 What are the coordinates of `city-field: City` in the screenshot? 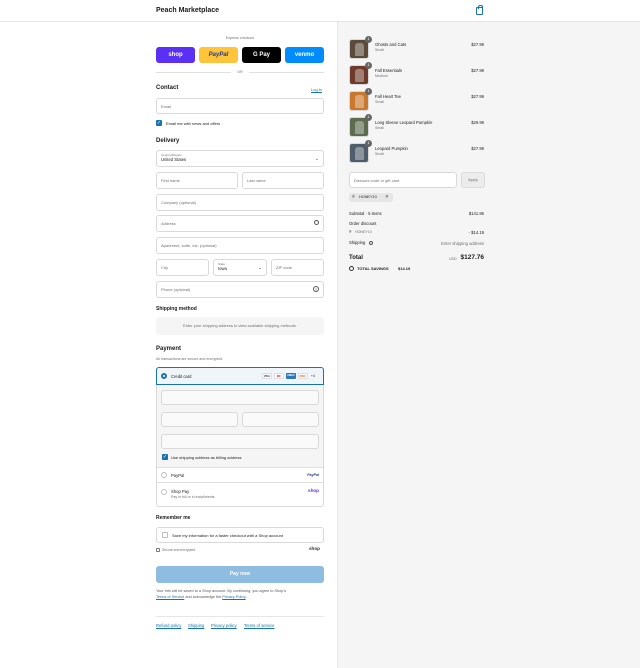 It's located at (182, 267).